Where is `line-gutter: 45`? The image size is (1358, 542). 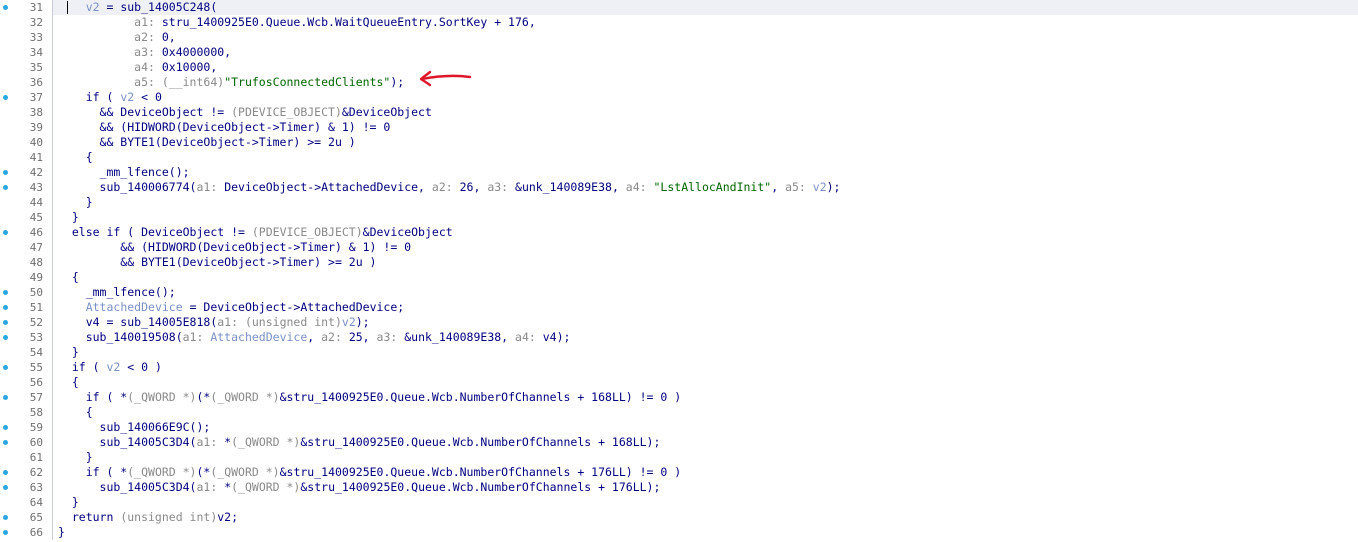
line-gutter: 45 is located at coordinates (26, 217).